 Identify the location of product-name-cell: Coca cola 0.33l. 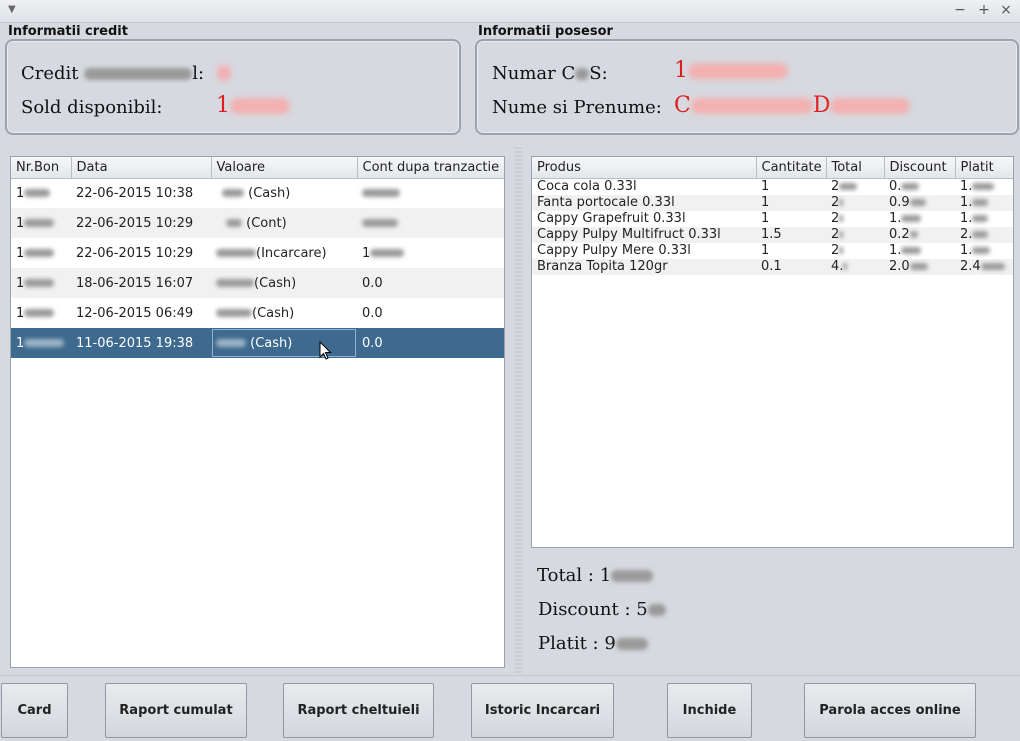
(587, 186).